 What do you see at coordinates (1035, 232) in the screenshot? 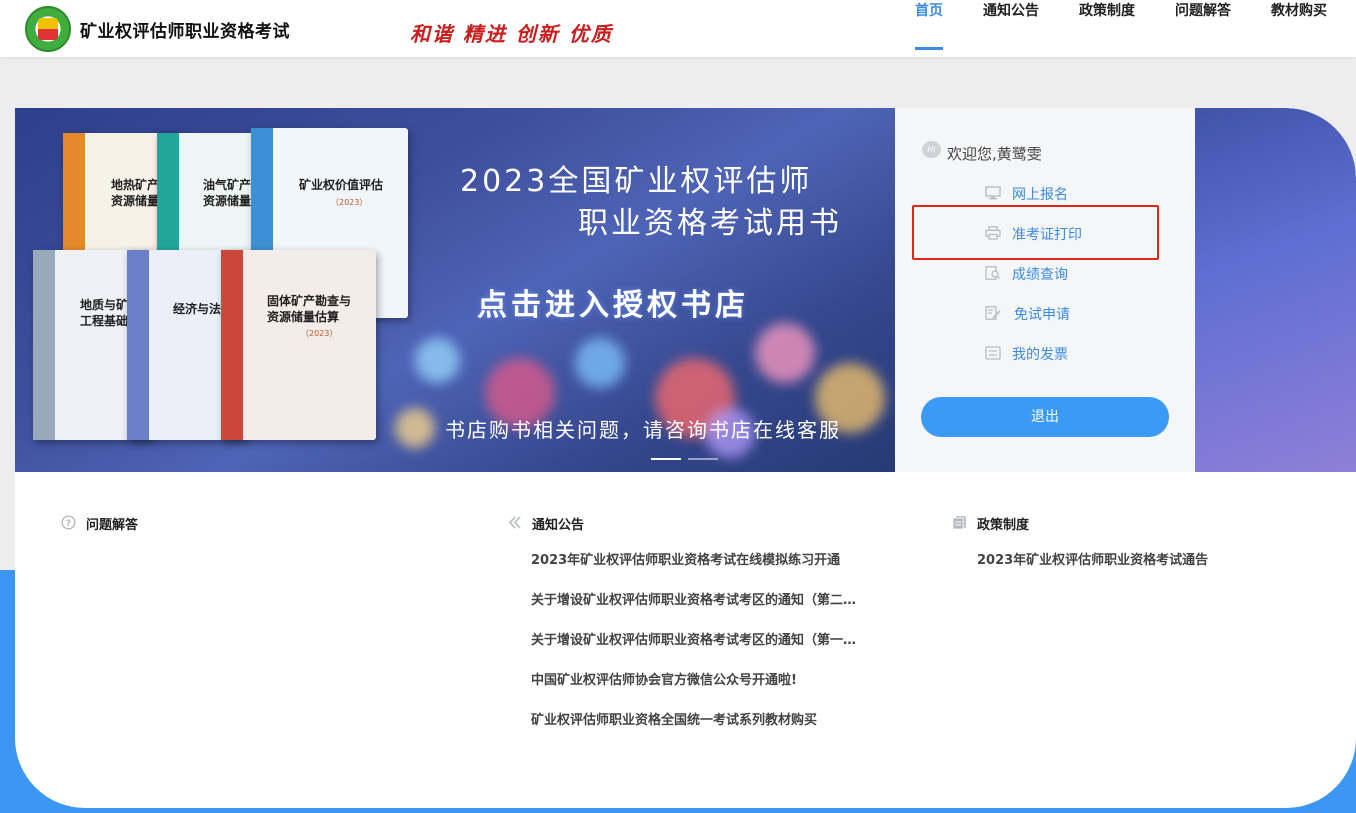
I see `highlight-annotation-box` at bounding box center [1035, 232].